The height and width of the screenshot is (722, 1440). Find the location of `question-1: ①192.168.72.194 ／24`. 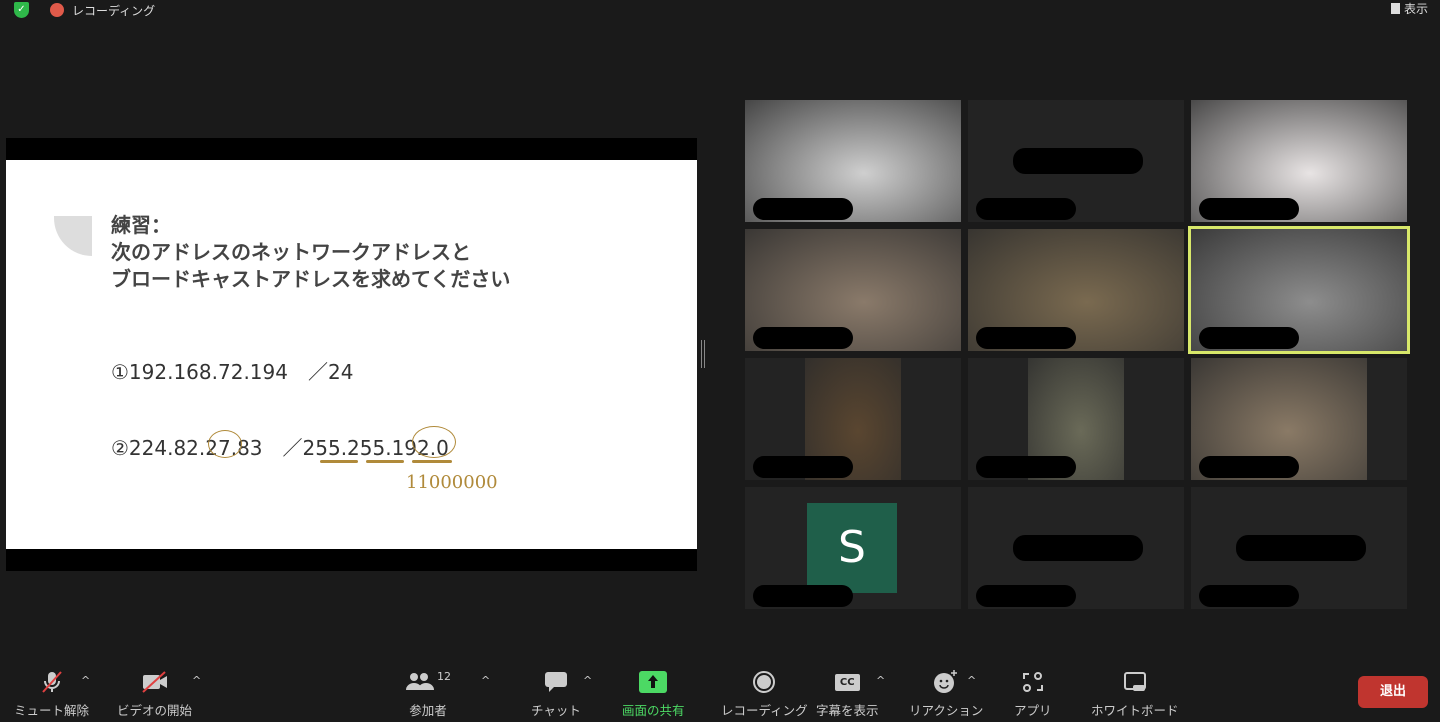

question-1: ①192.168.72.194 ／24 is located at coordinates (232, 372).